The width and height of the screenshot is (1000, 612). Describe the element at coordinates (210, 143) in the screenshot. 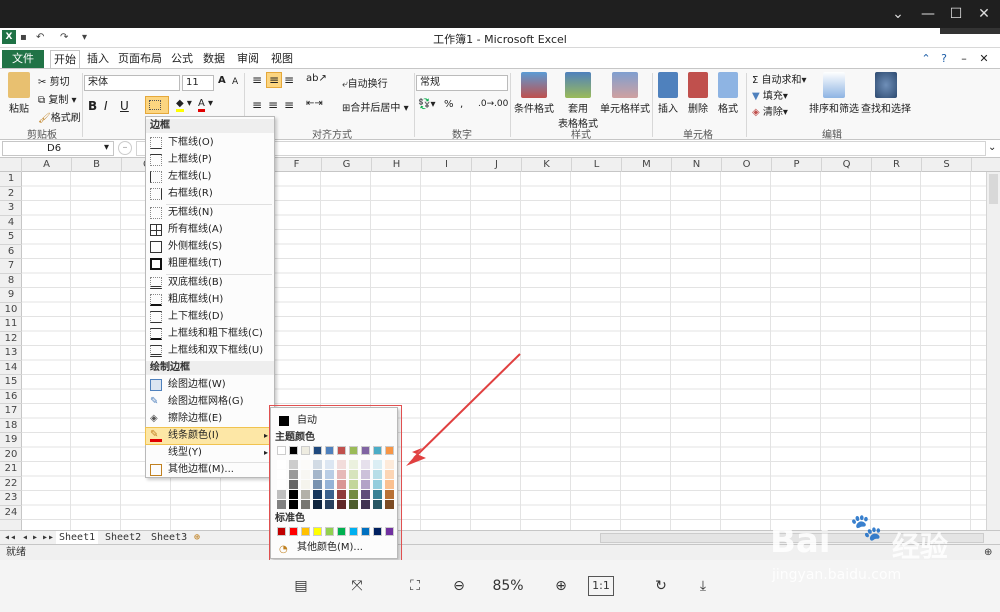

I see `menu-item-bottom-border: 下框线(O)` at that location.